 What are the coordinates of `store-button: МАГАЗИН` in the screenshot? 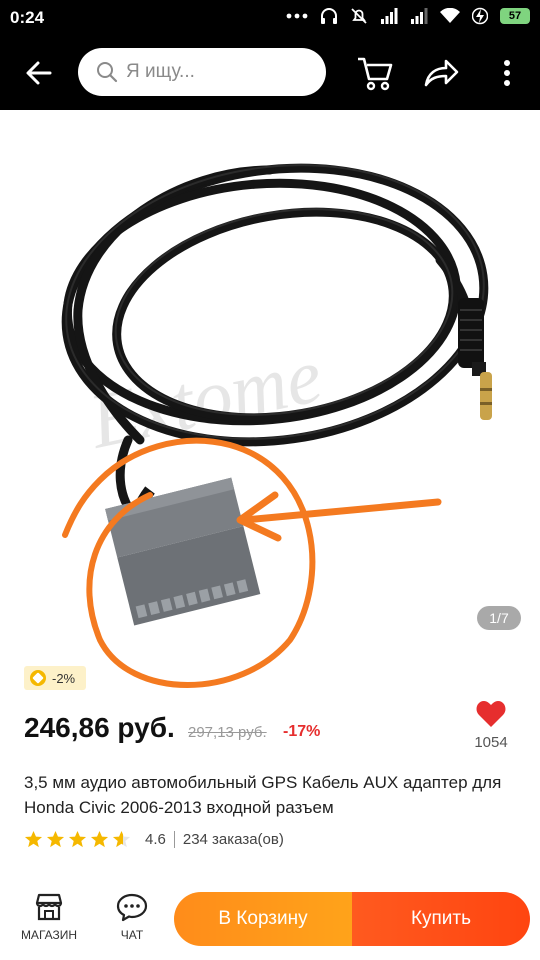 It's located at (49, 917).